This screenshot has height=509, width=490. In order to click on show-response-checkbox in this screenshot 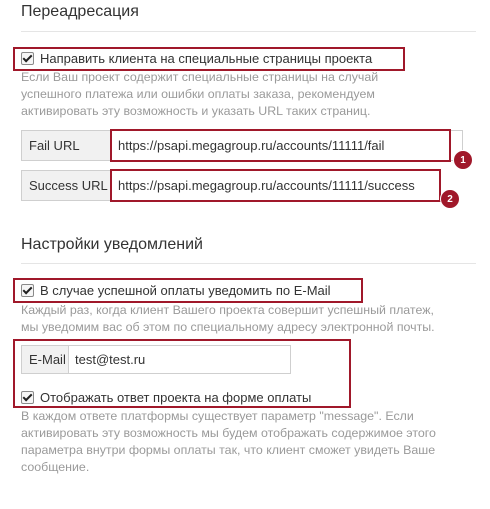, I will do `click(27, 397)`.